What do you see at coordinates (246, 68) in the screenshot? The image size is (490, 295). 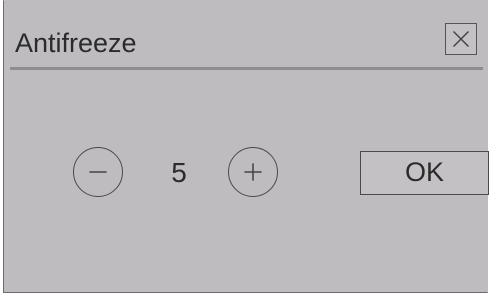 I see `title-divider` at bounding box center [246, 68].